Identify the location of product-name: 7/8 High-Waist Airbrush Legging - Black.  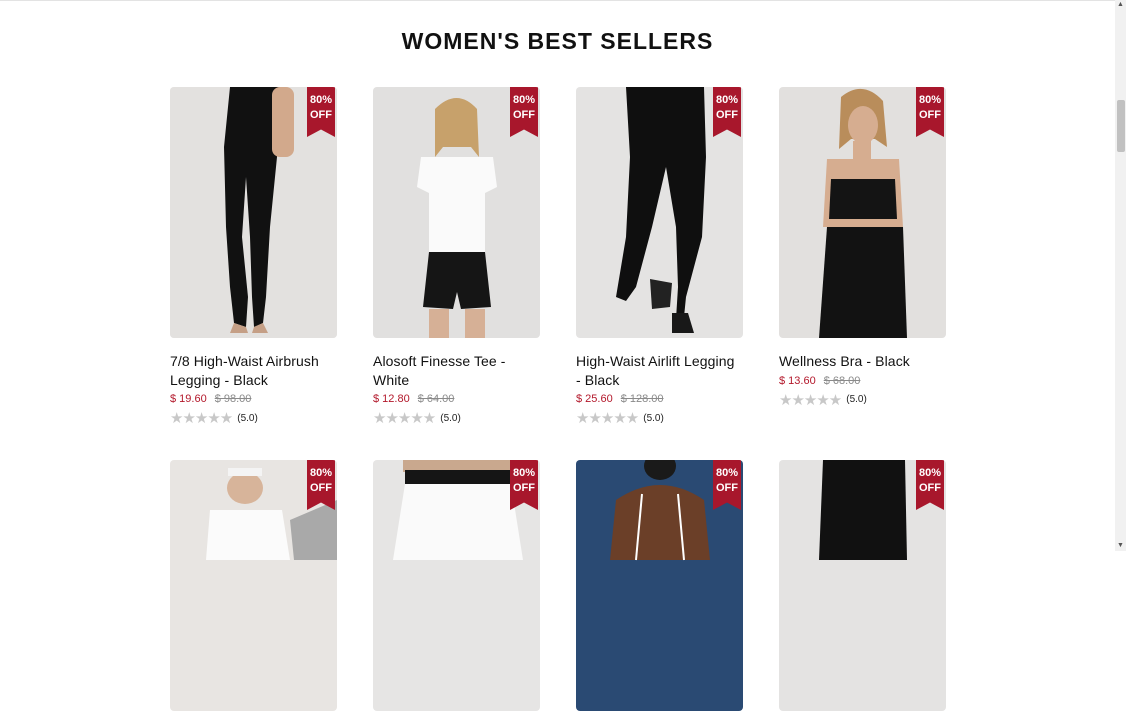
(253, 370).